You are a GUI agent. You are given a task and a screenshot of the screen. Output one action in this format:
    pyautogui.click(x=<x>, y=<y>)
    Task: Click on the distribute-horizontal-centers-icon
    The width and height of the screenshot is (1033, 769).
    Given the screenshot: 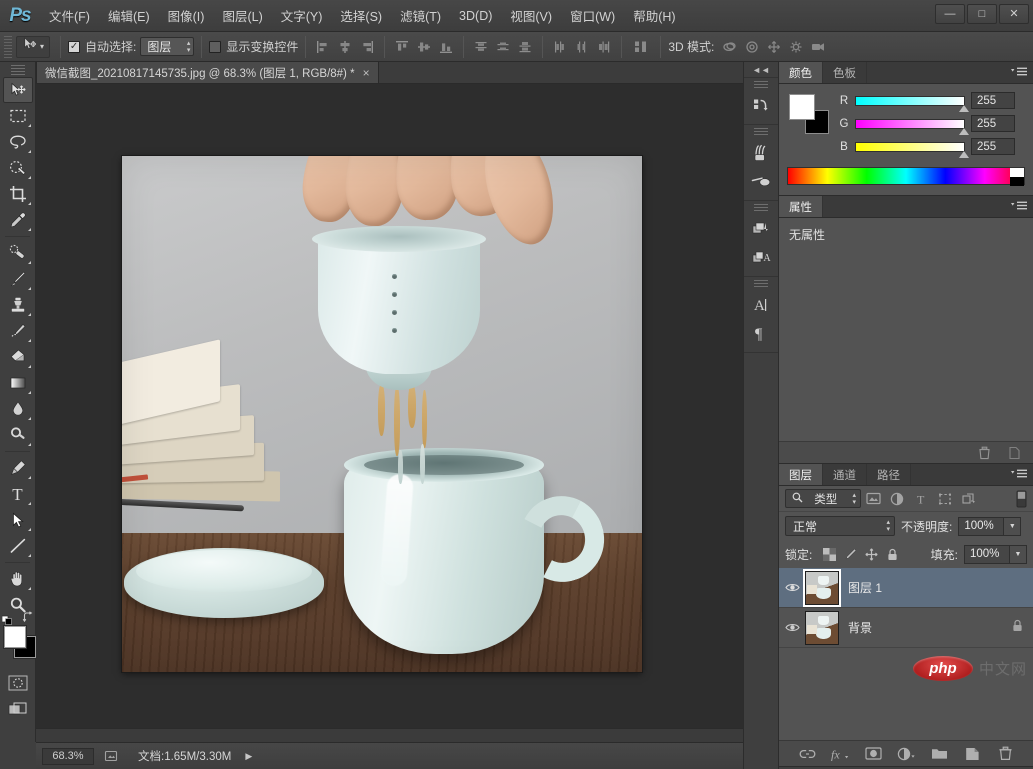 What is the action you would take?
    pyautogui.click(x=582, y=47)
    